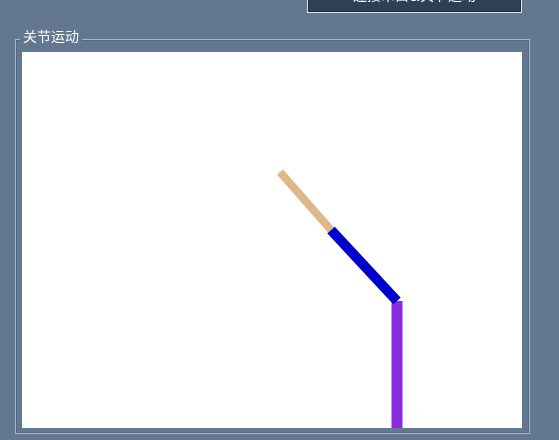  Describe the element at coordinates (305, 201) in the screenshot. I see `arm-link-end` at that location.